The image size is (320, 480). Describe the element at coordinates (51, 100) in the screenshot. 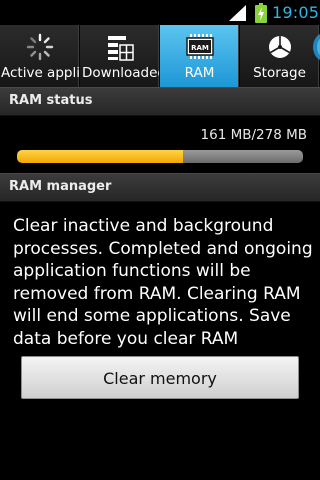

I see `section-title: RAM status` at that location.